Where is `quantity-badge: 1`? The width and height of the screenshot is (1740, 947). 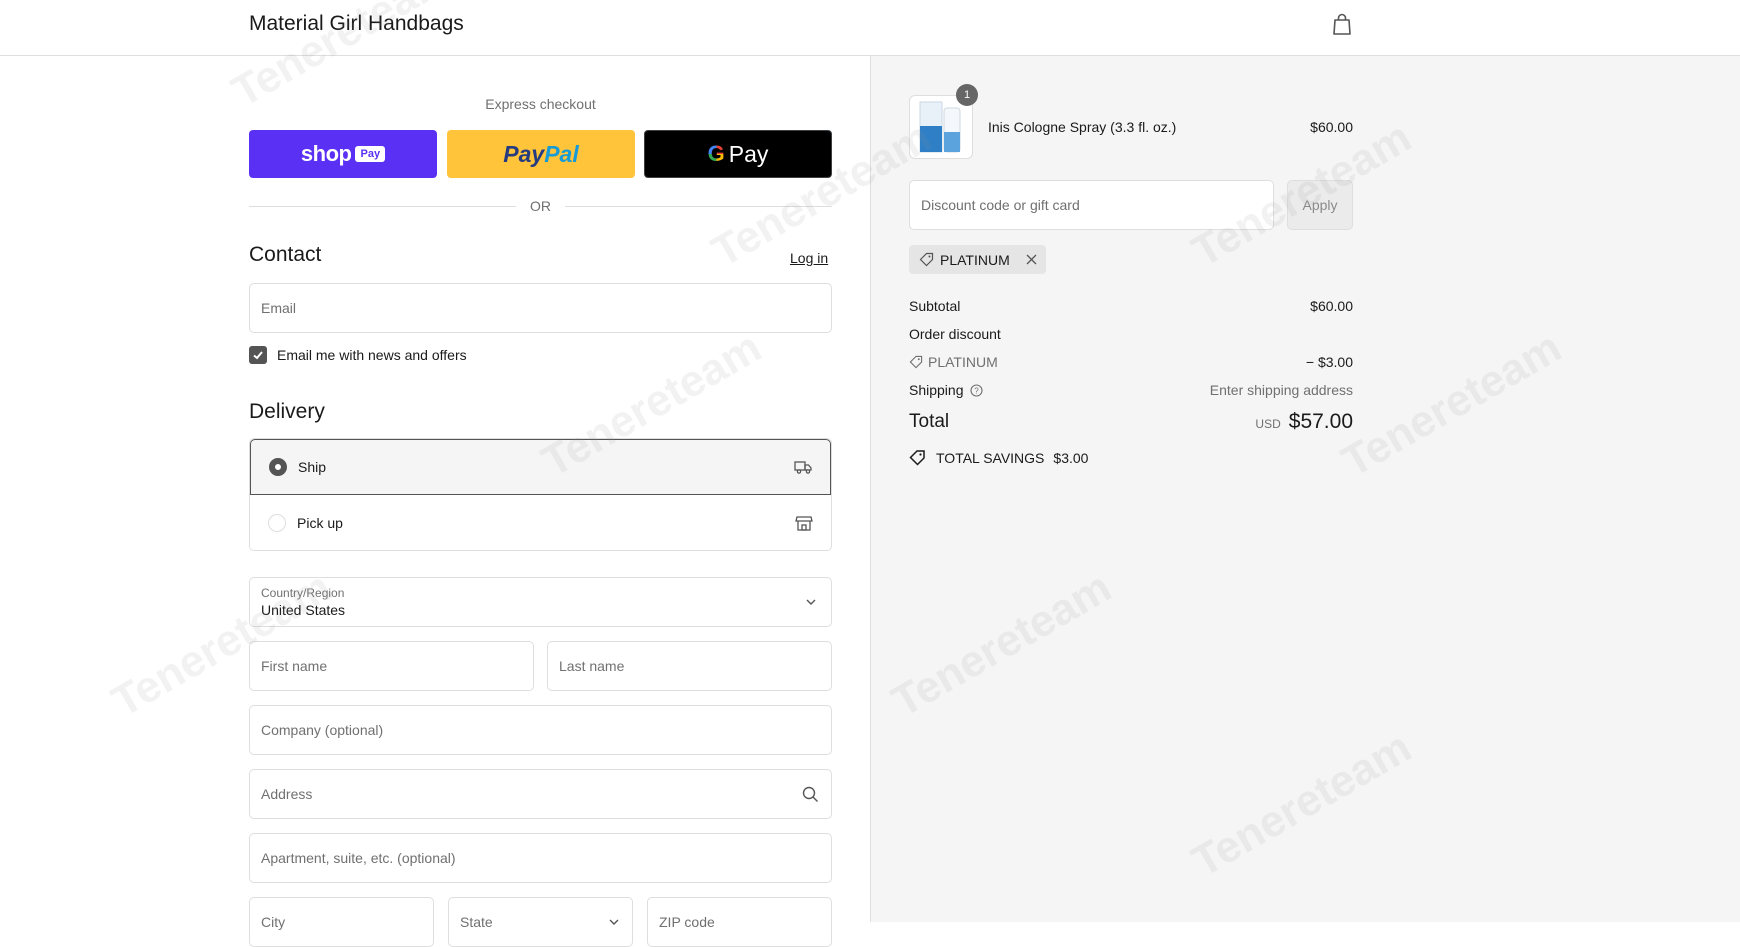
quantity-badge: 1 is located at coordinates (967, 95).